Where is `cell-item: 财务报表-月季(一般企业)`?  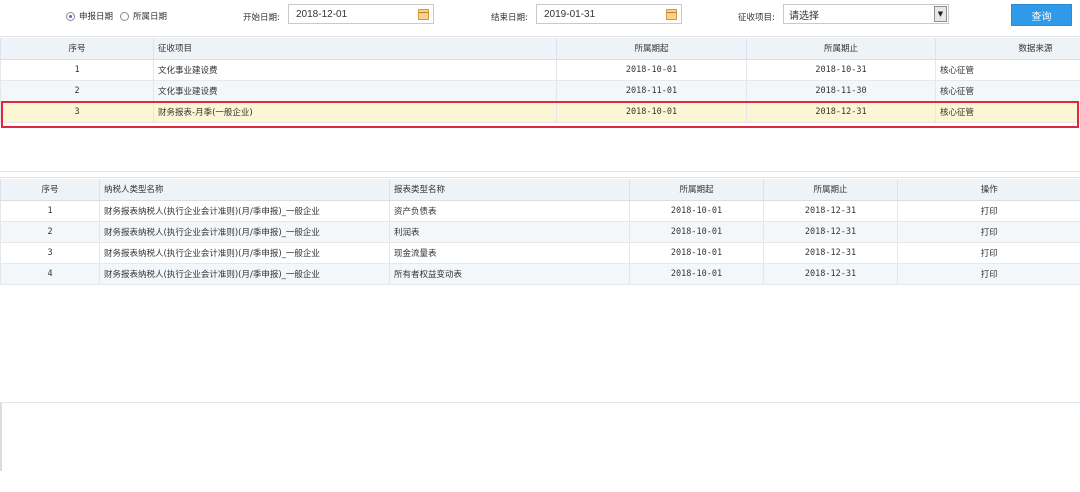 cell-item: 财务报表-月季(一般企业) is located at coordinates (355, 112).